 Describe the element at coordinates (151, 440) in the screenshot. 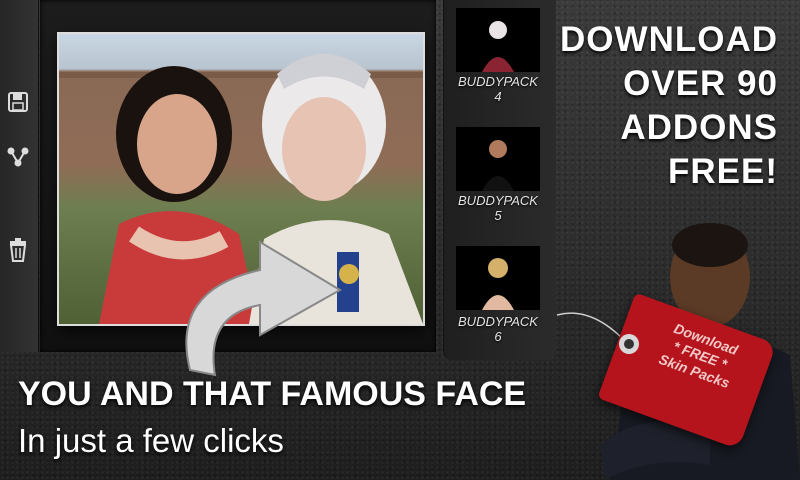

I see `bottom-subtitle: In just a few clicks` at that location.